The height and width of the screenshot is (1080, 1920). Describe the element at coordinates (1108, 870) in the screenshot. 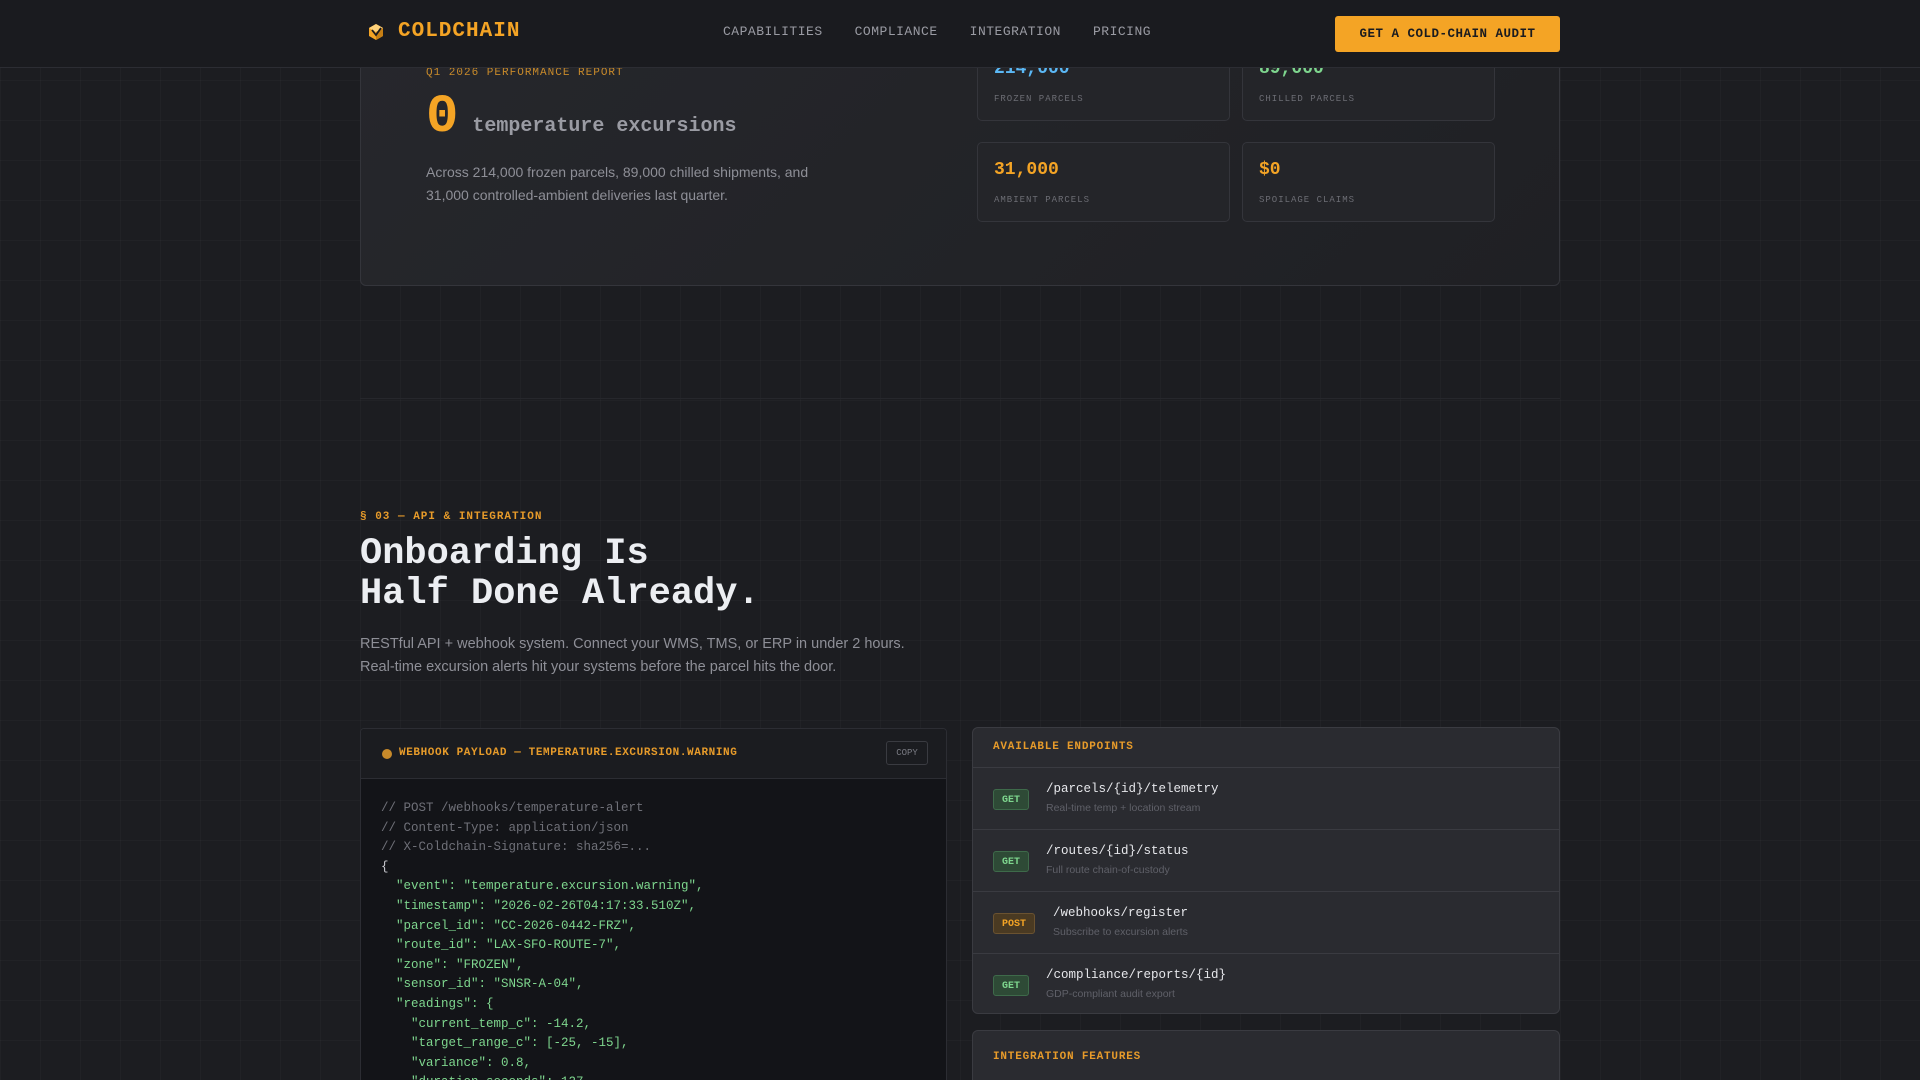

I see `endpoint-desc: Full route chain-of-custody` at that location.